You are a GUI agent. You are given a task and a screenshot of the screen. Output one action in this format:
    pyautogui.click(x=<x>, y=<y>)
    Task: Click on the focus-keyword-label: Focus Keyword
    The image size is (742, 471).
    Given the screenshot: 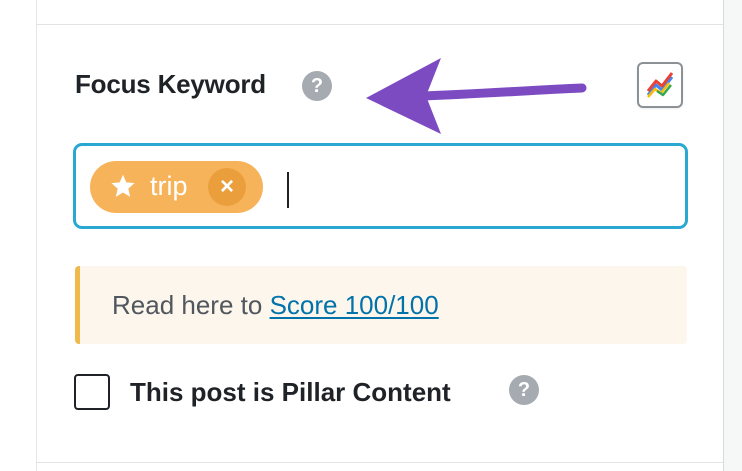 What is the action you would take?
    pyautogui.click(x=170, y=84)
    